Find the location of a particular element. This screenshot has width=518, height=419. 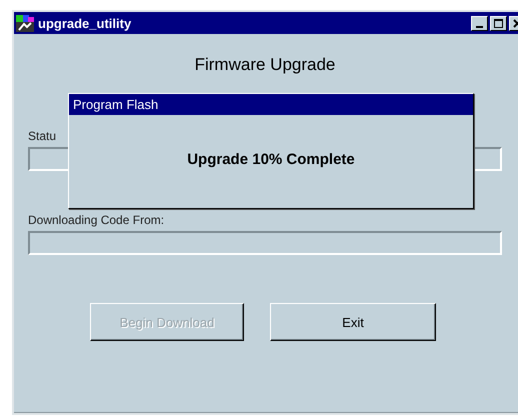

app-icon is located at coordinates (25, 23).